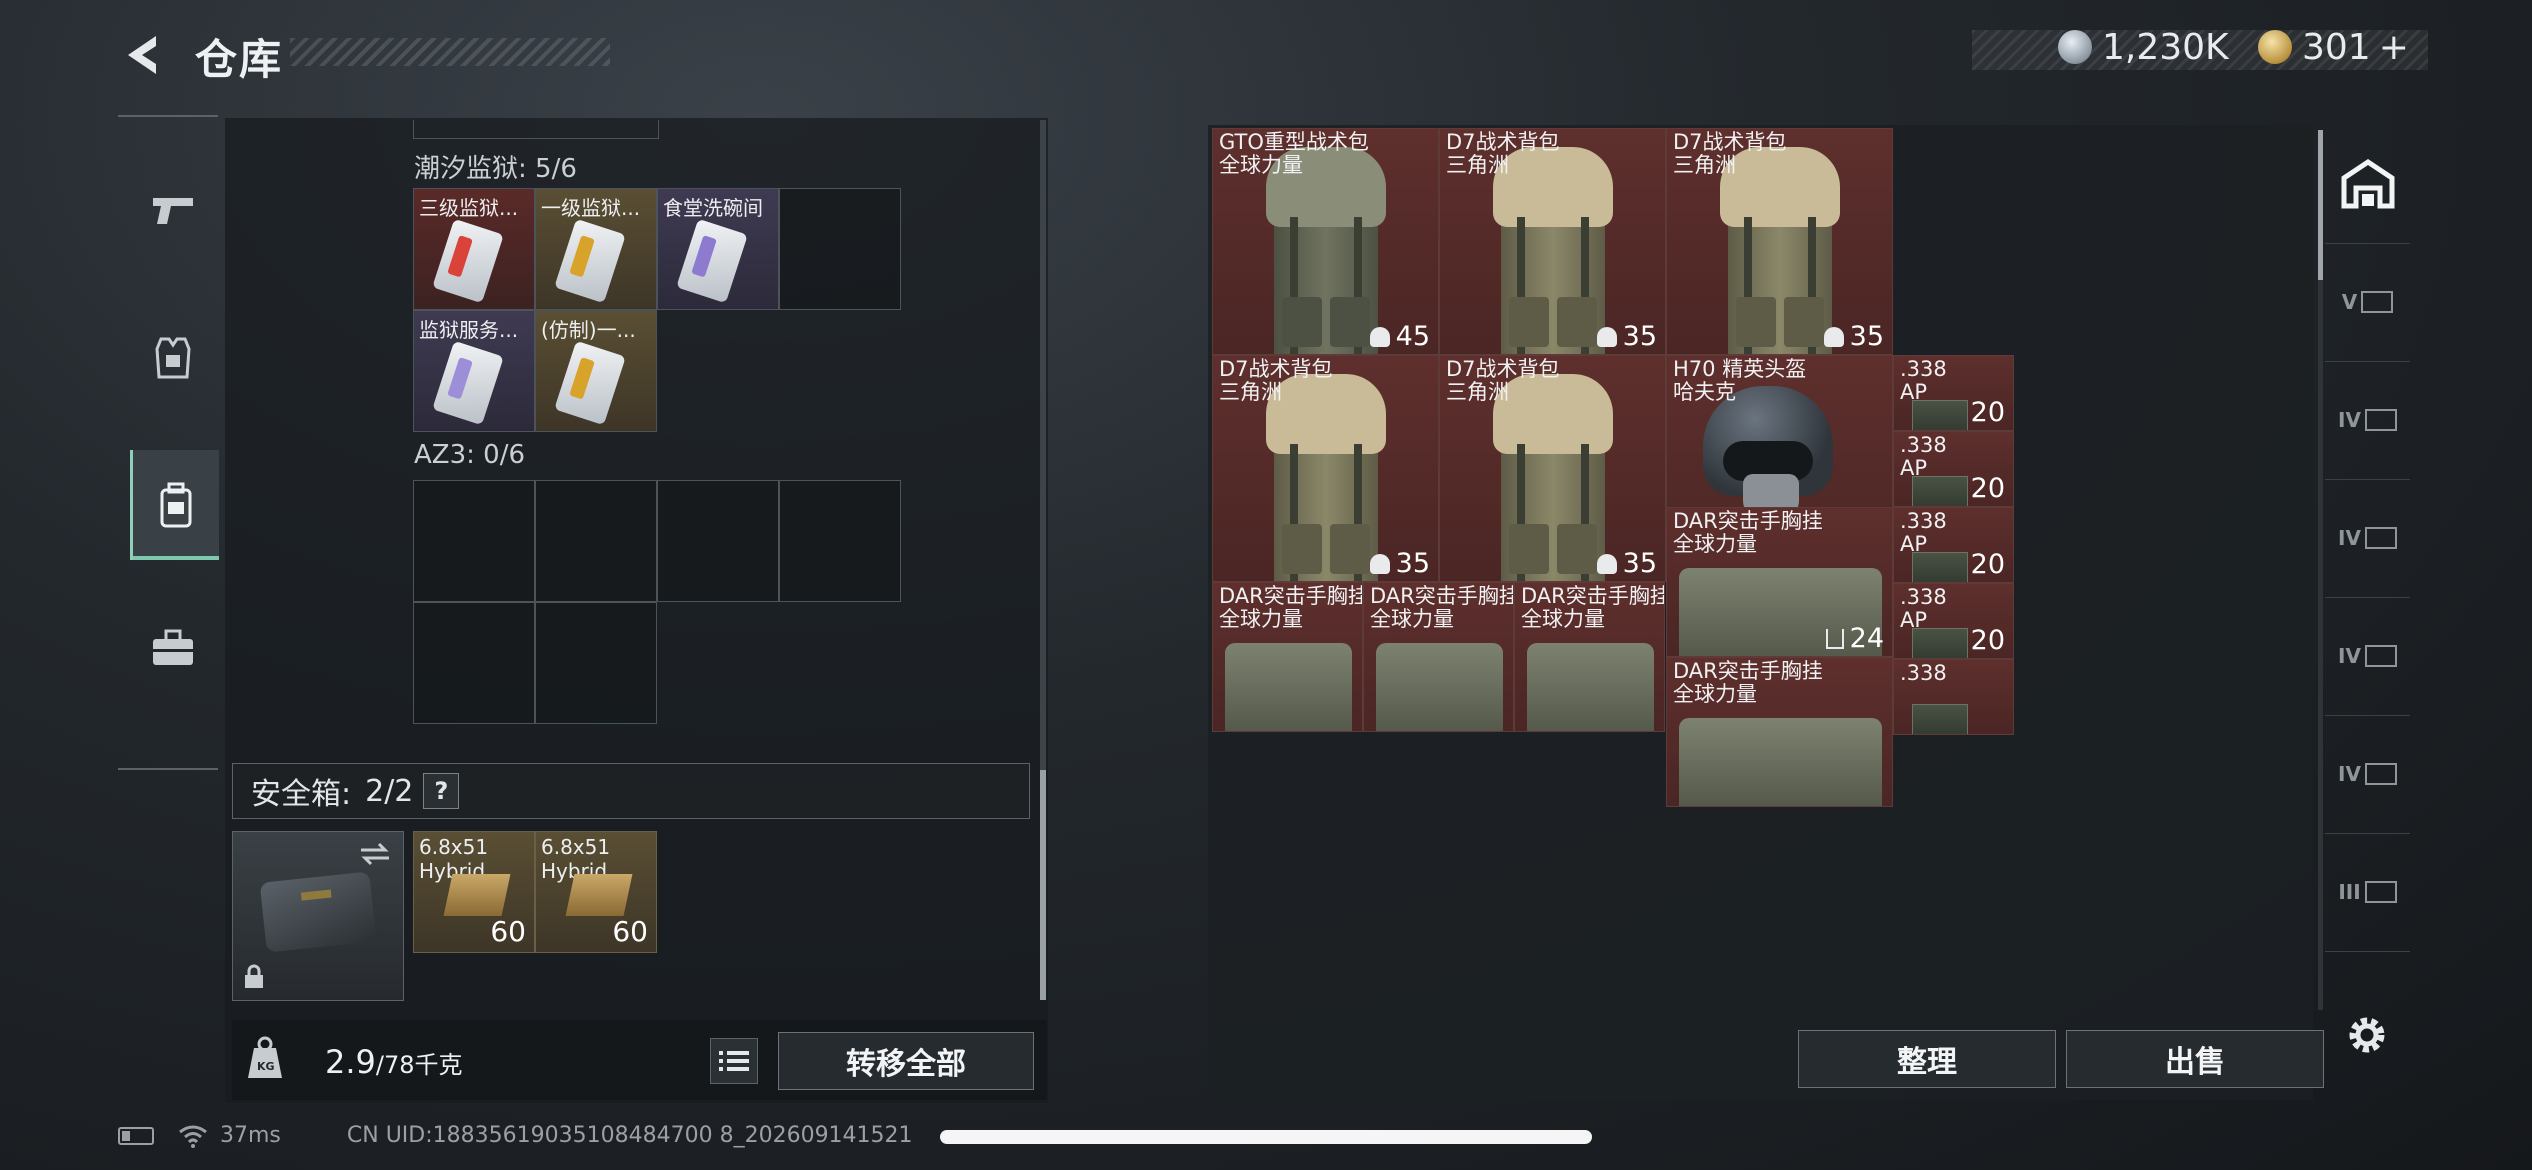  Describe the element at coordinates (1940, 643) in the screenshot. I see `ammo-crate-icon` at that location.